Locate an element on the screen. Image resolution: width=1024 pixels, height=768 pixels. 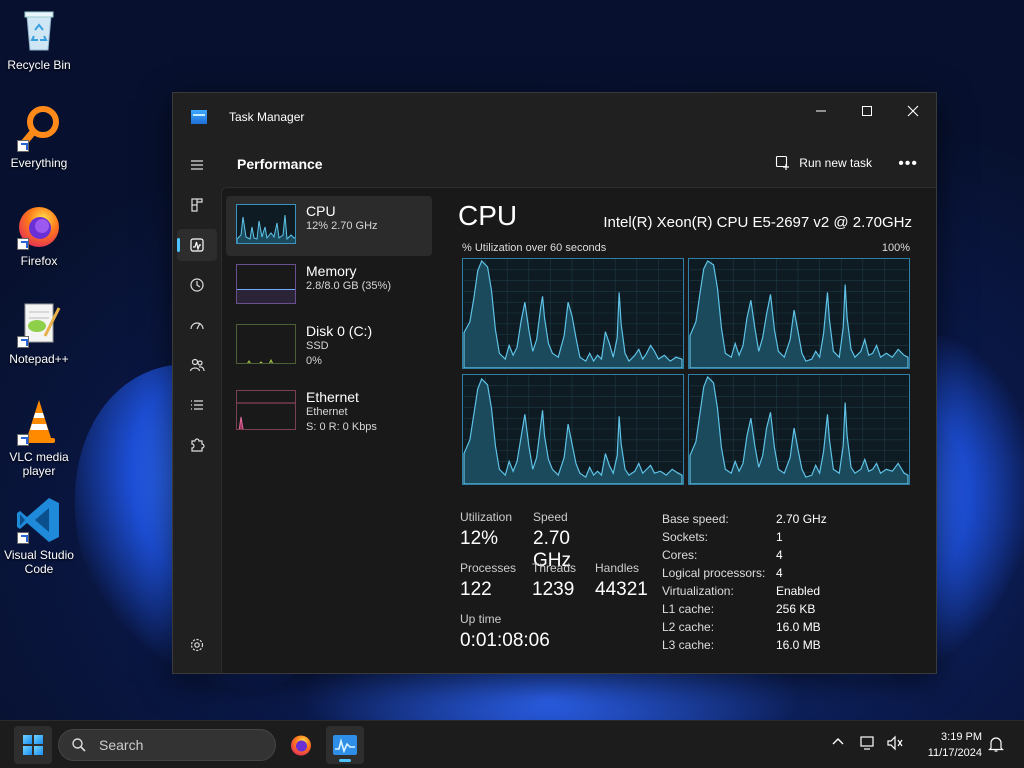
running-indicator is located at coordinates (345, 760).